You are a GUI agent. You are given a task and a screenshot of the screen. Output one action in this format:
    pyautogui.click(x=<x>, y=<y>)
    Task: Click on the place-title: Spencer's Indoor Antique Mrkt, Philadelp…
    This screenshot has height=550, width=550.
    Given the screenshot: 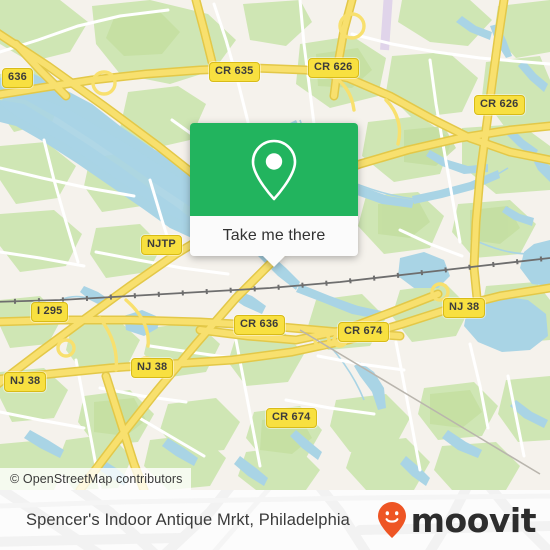 What is the action you would take?
    pyautogui.click(x=188, y=519)
    